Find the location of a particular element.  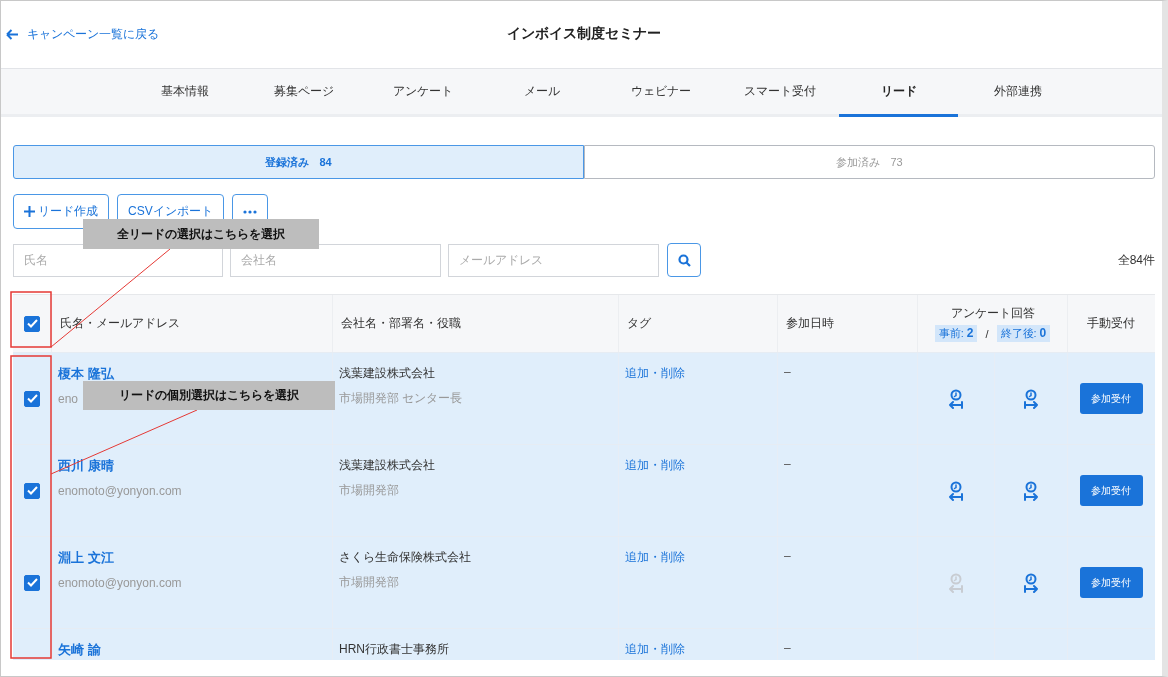

nav-tab: スマート受付 is located at coordinates (779, 93).